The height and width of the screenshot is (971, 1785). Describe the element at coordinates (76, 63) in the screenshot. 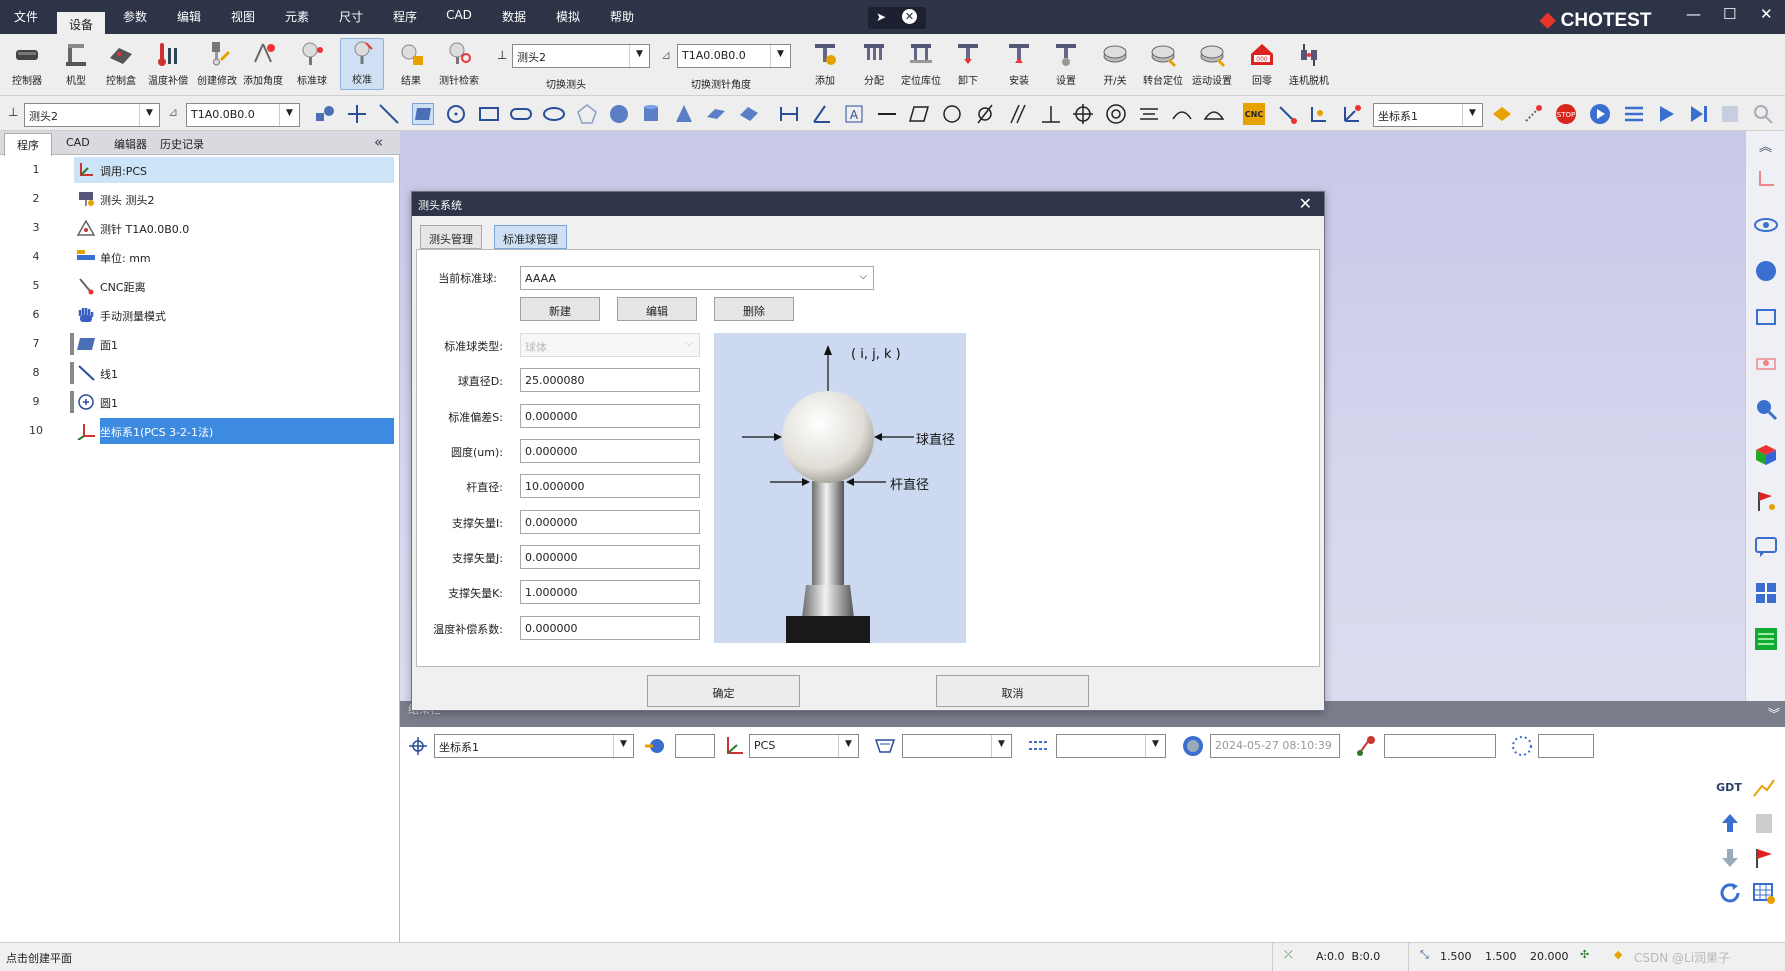

I see `machine-button: 机型` at that location.